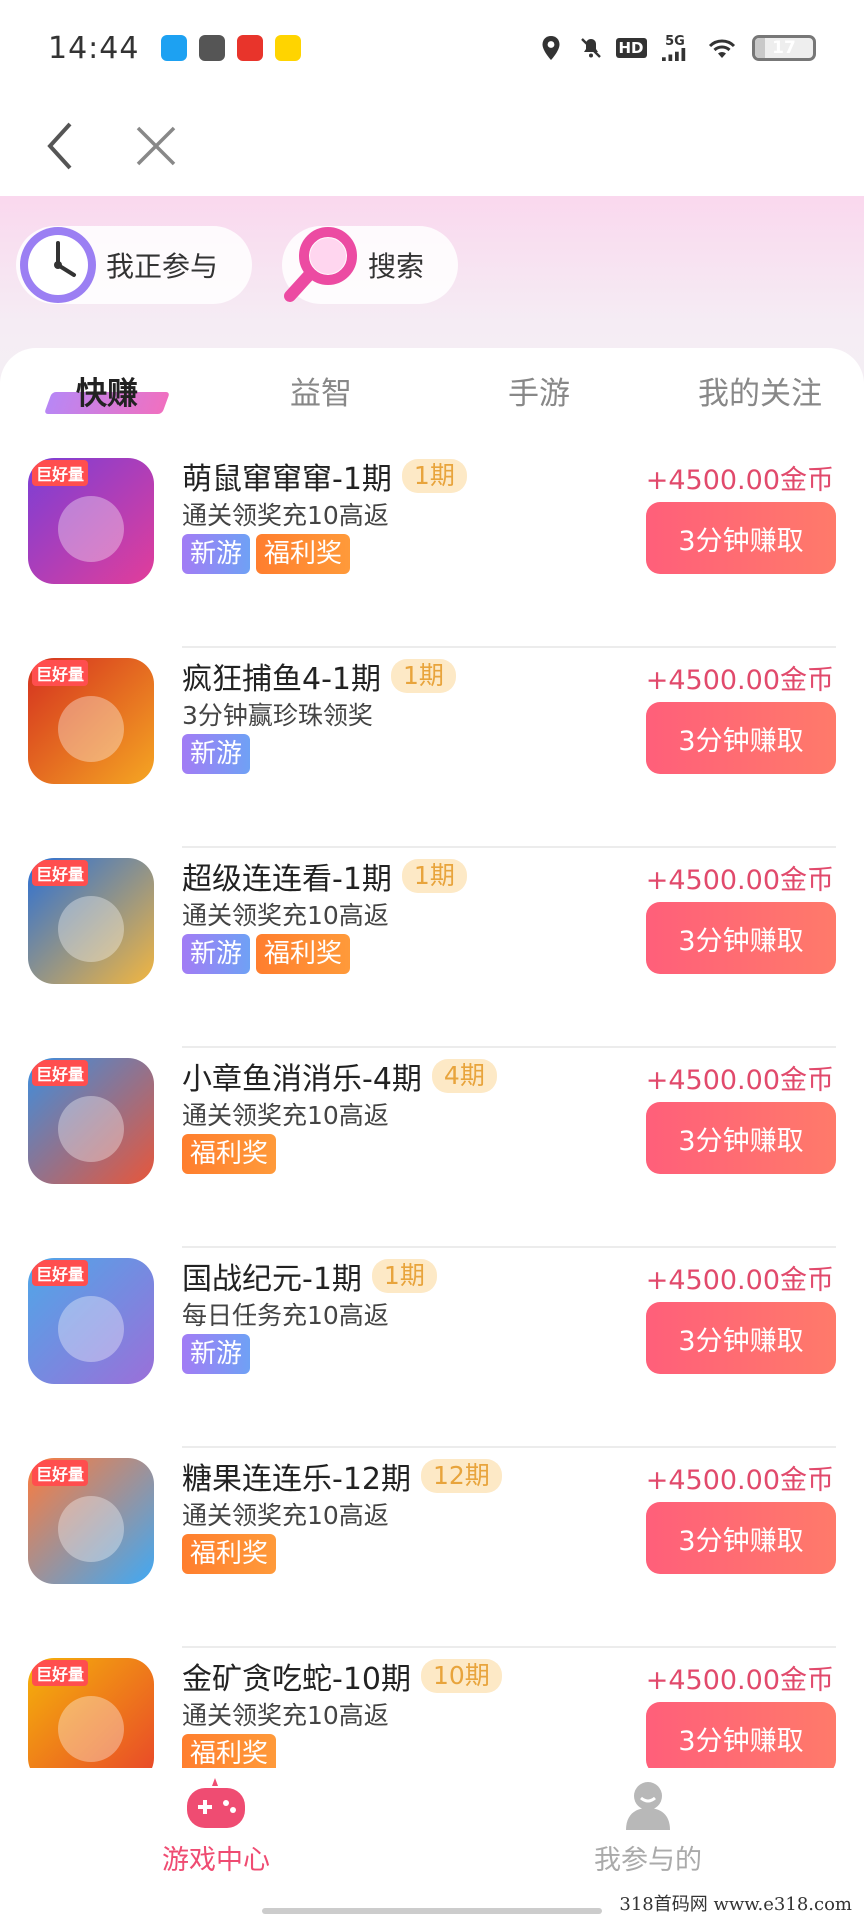 This screenshot has height=1920, width=864. I want to click on game-title: 疯狂捕鱼4-1期, so click(281, 679).